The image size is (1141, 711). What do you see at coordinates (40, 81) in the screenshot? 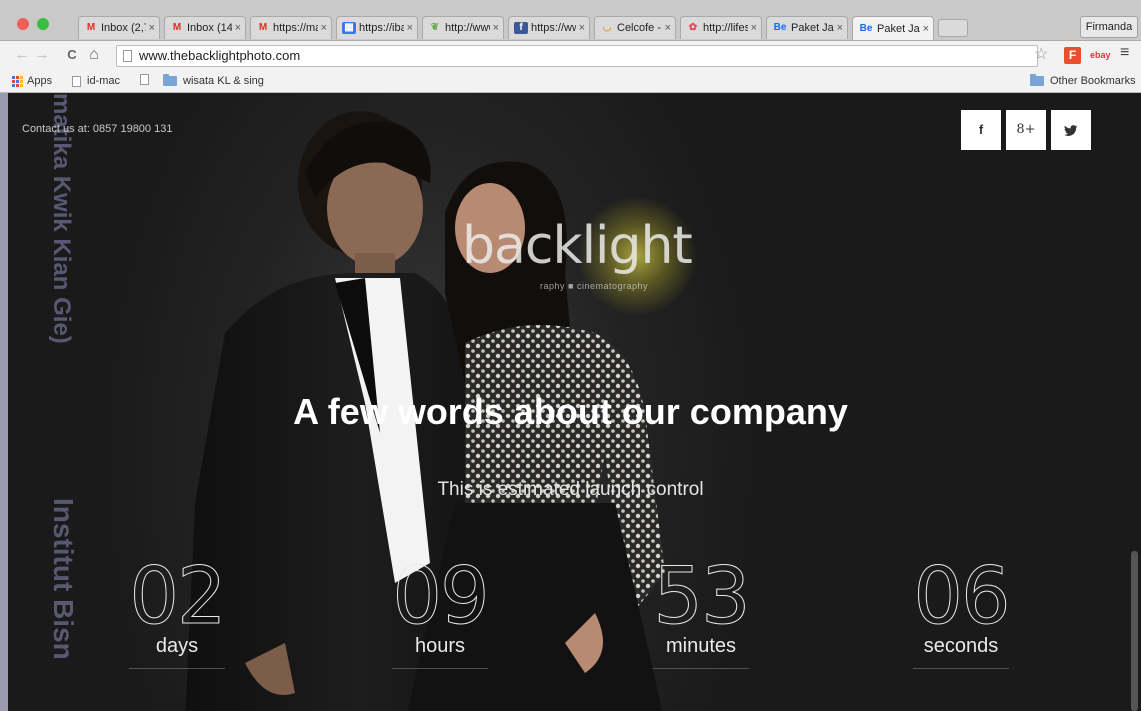
I see `bookmark-label: Apps` at bounding box center [40, 81].